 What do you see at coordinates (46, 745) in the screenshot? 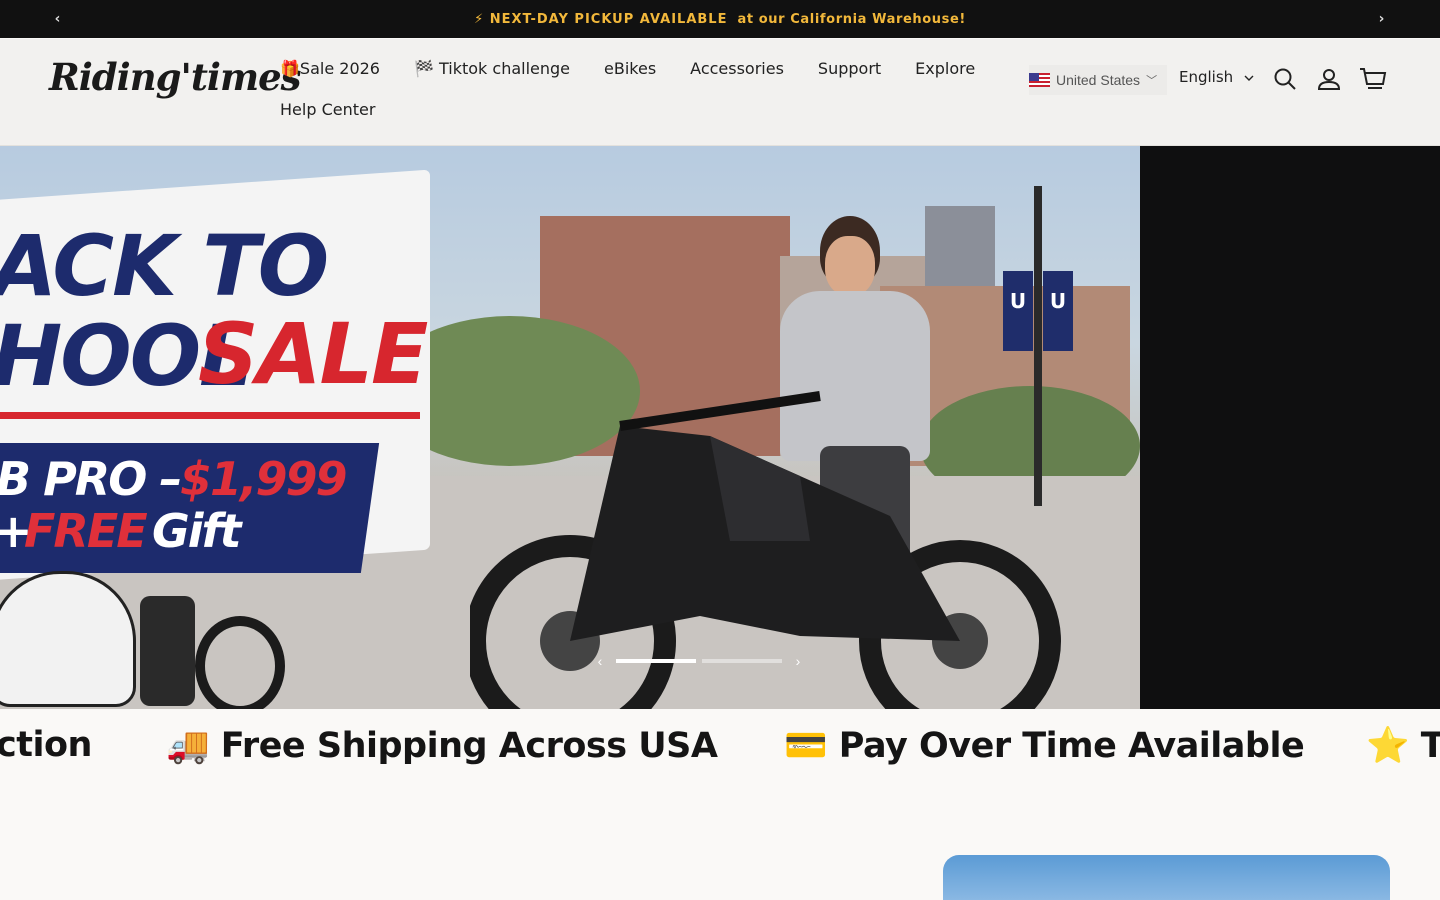
I see `ticker-item: ction` at bounding box center [46, 745].